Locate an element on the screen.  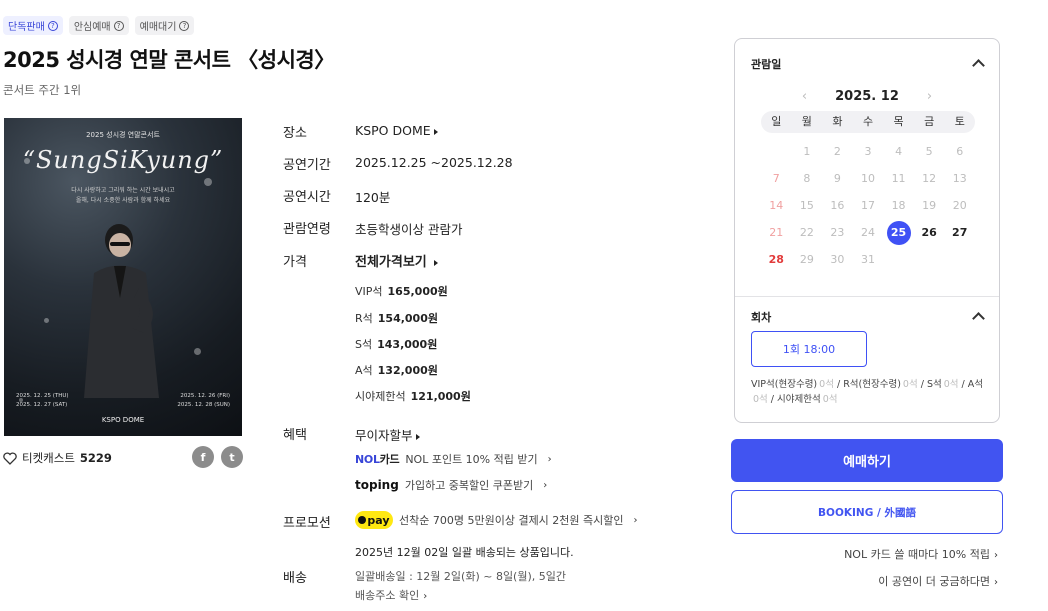
calendar-day-available: 28 is located at coordinates (776, 260).